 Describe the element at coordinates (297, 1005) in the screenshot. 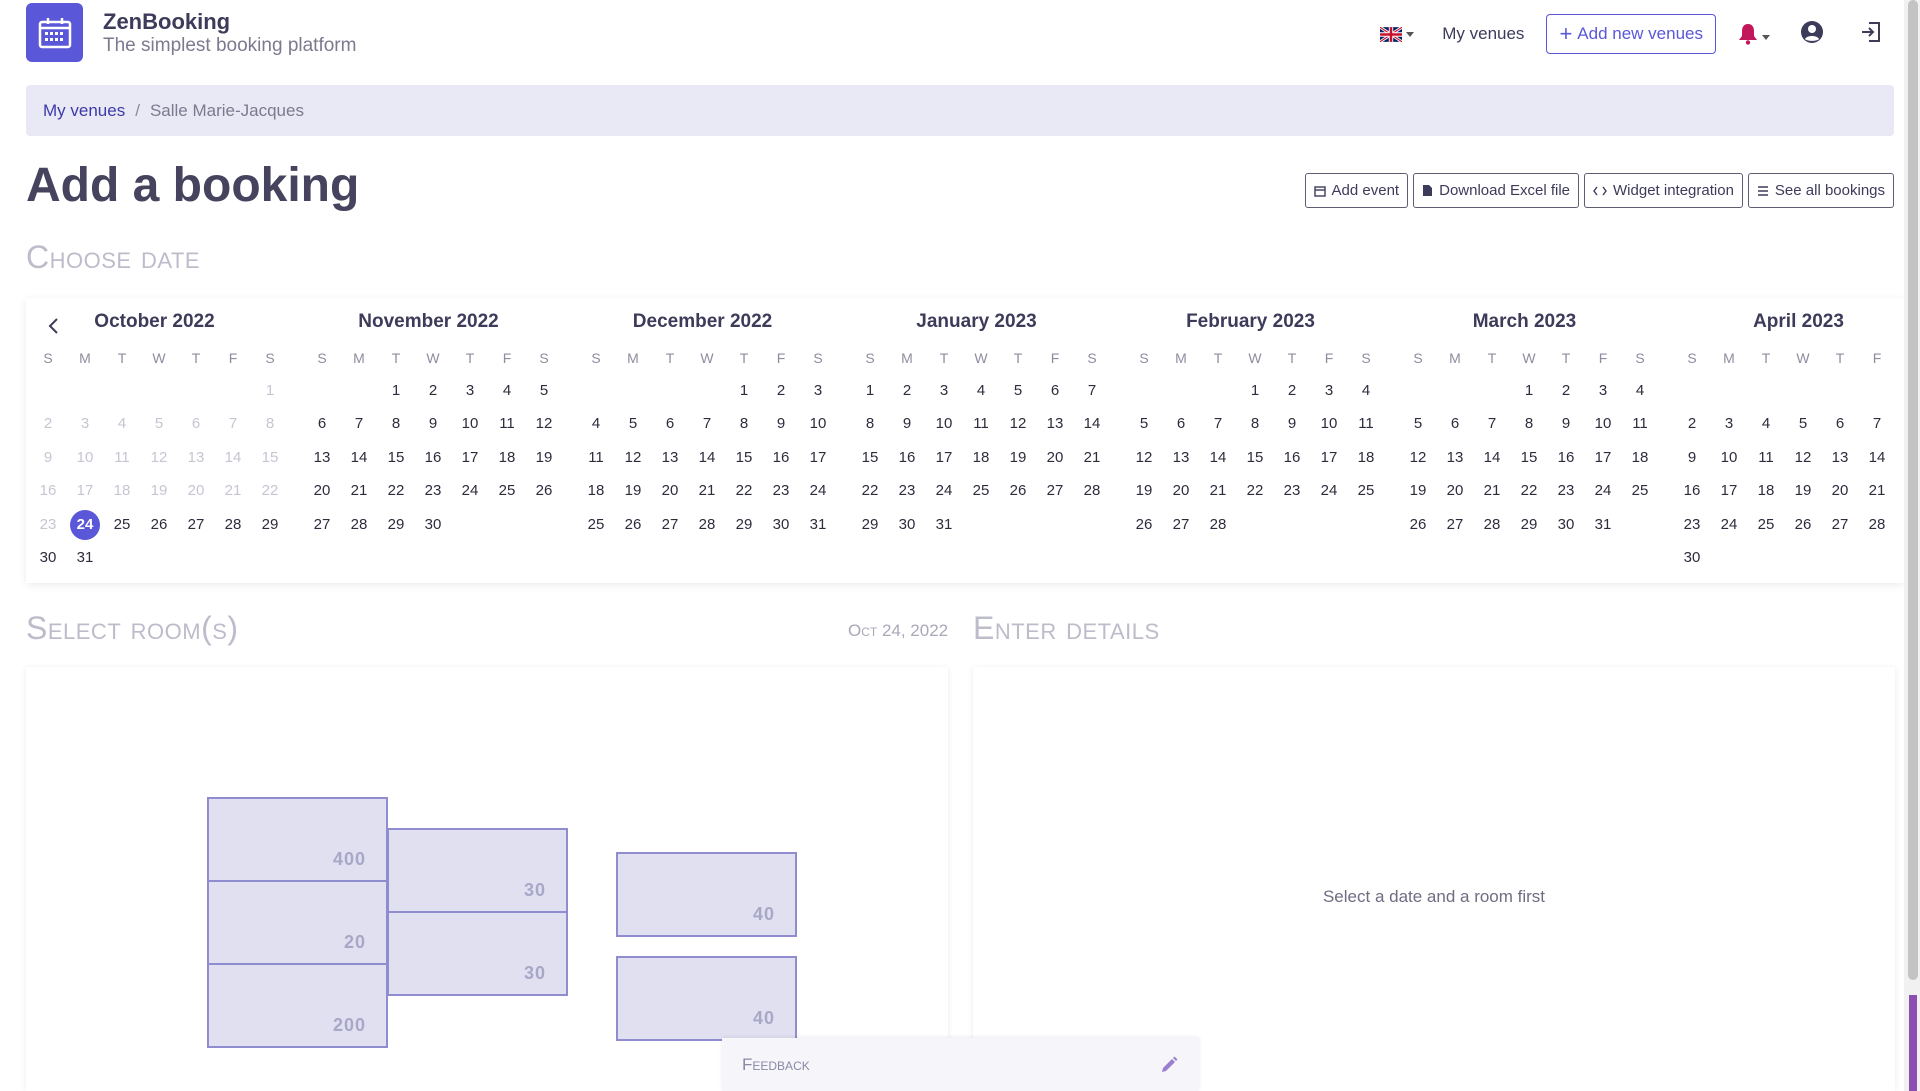

I see `room-200: 200` at that location.